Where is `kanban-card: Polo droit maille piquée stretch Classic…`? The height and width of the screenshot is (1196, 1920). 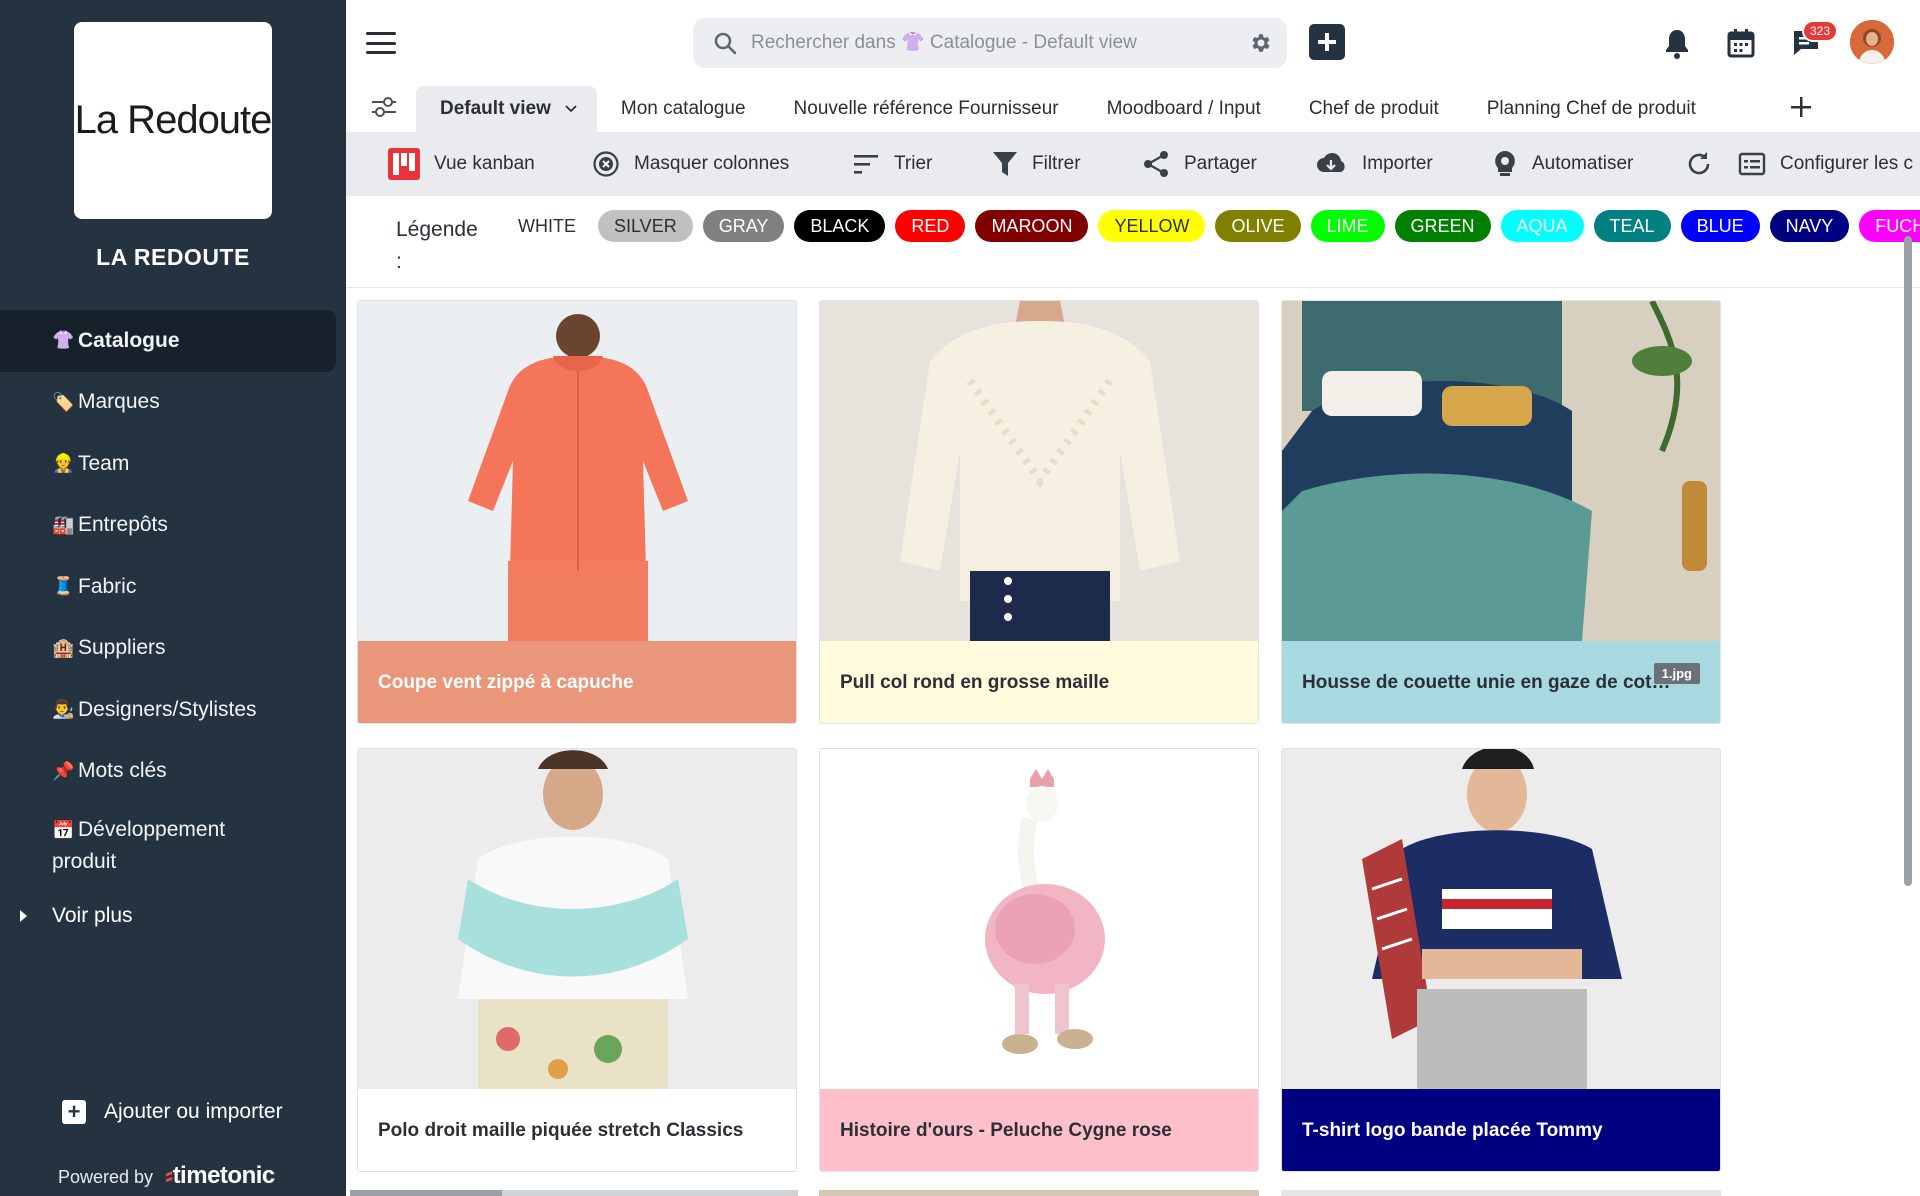 kanban-card: Polo droit maille piquée stretch Classic… is located at coordinates (577, 960).